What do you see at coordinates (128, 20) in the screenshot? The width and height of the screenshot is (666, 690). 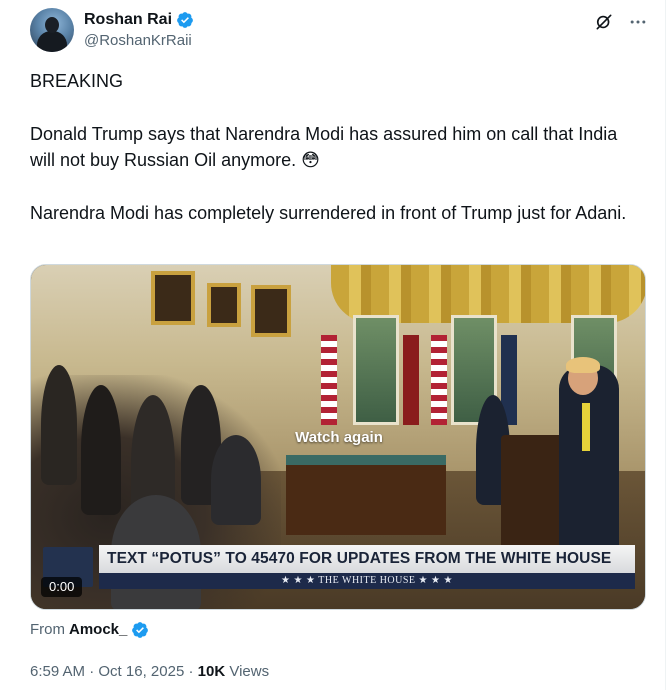 I see `author-display-name: Roshan Rai` at bounding box center [128, 20].